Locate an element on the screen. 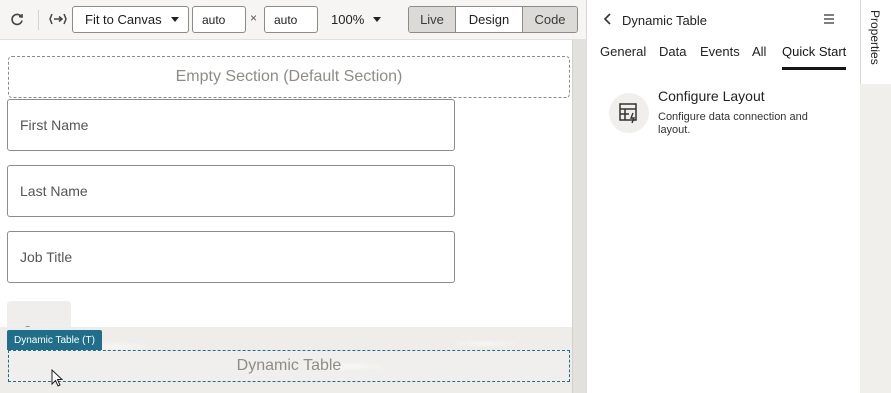  chevron-down-icon is located at coordinates (175, 19).